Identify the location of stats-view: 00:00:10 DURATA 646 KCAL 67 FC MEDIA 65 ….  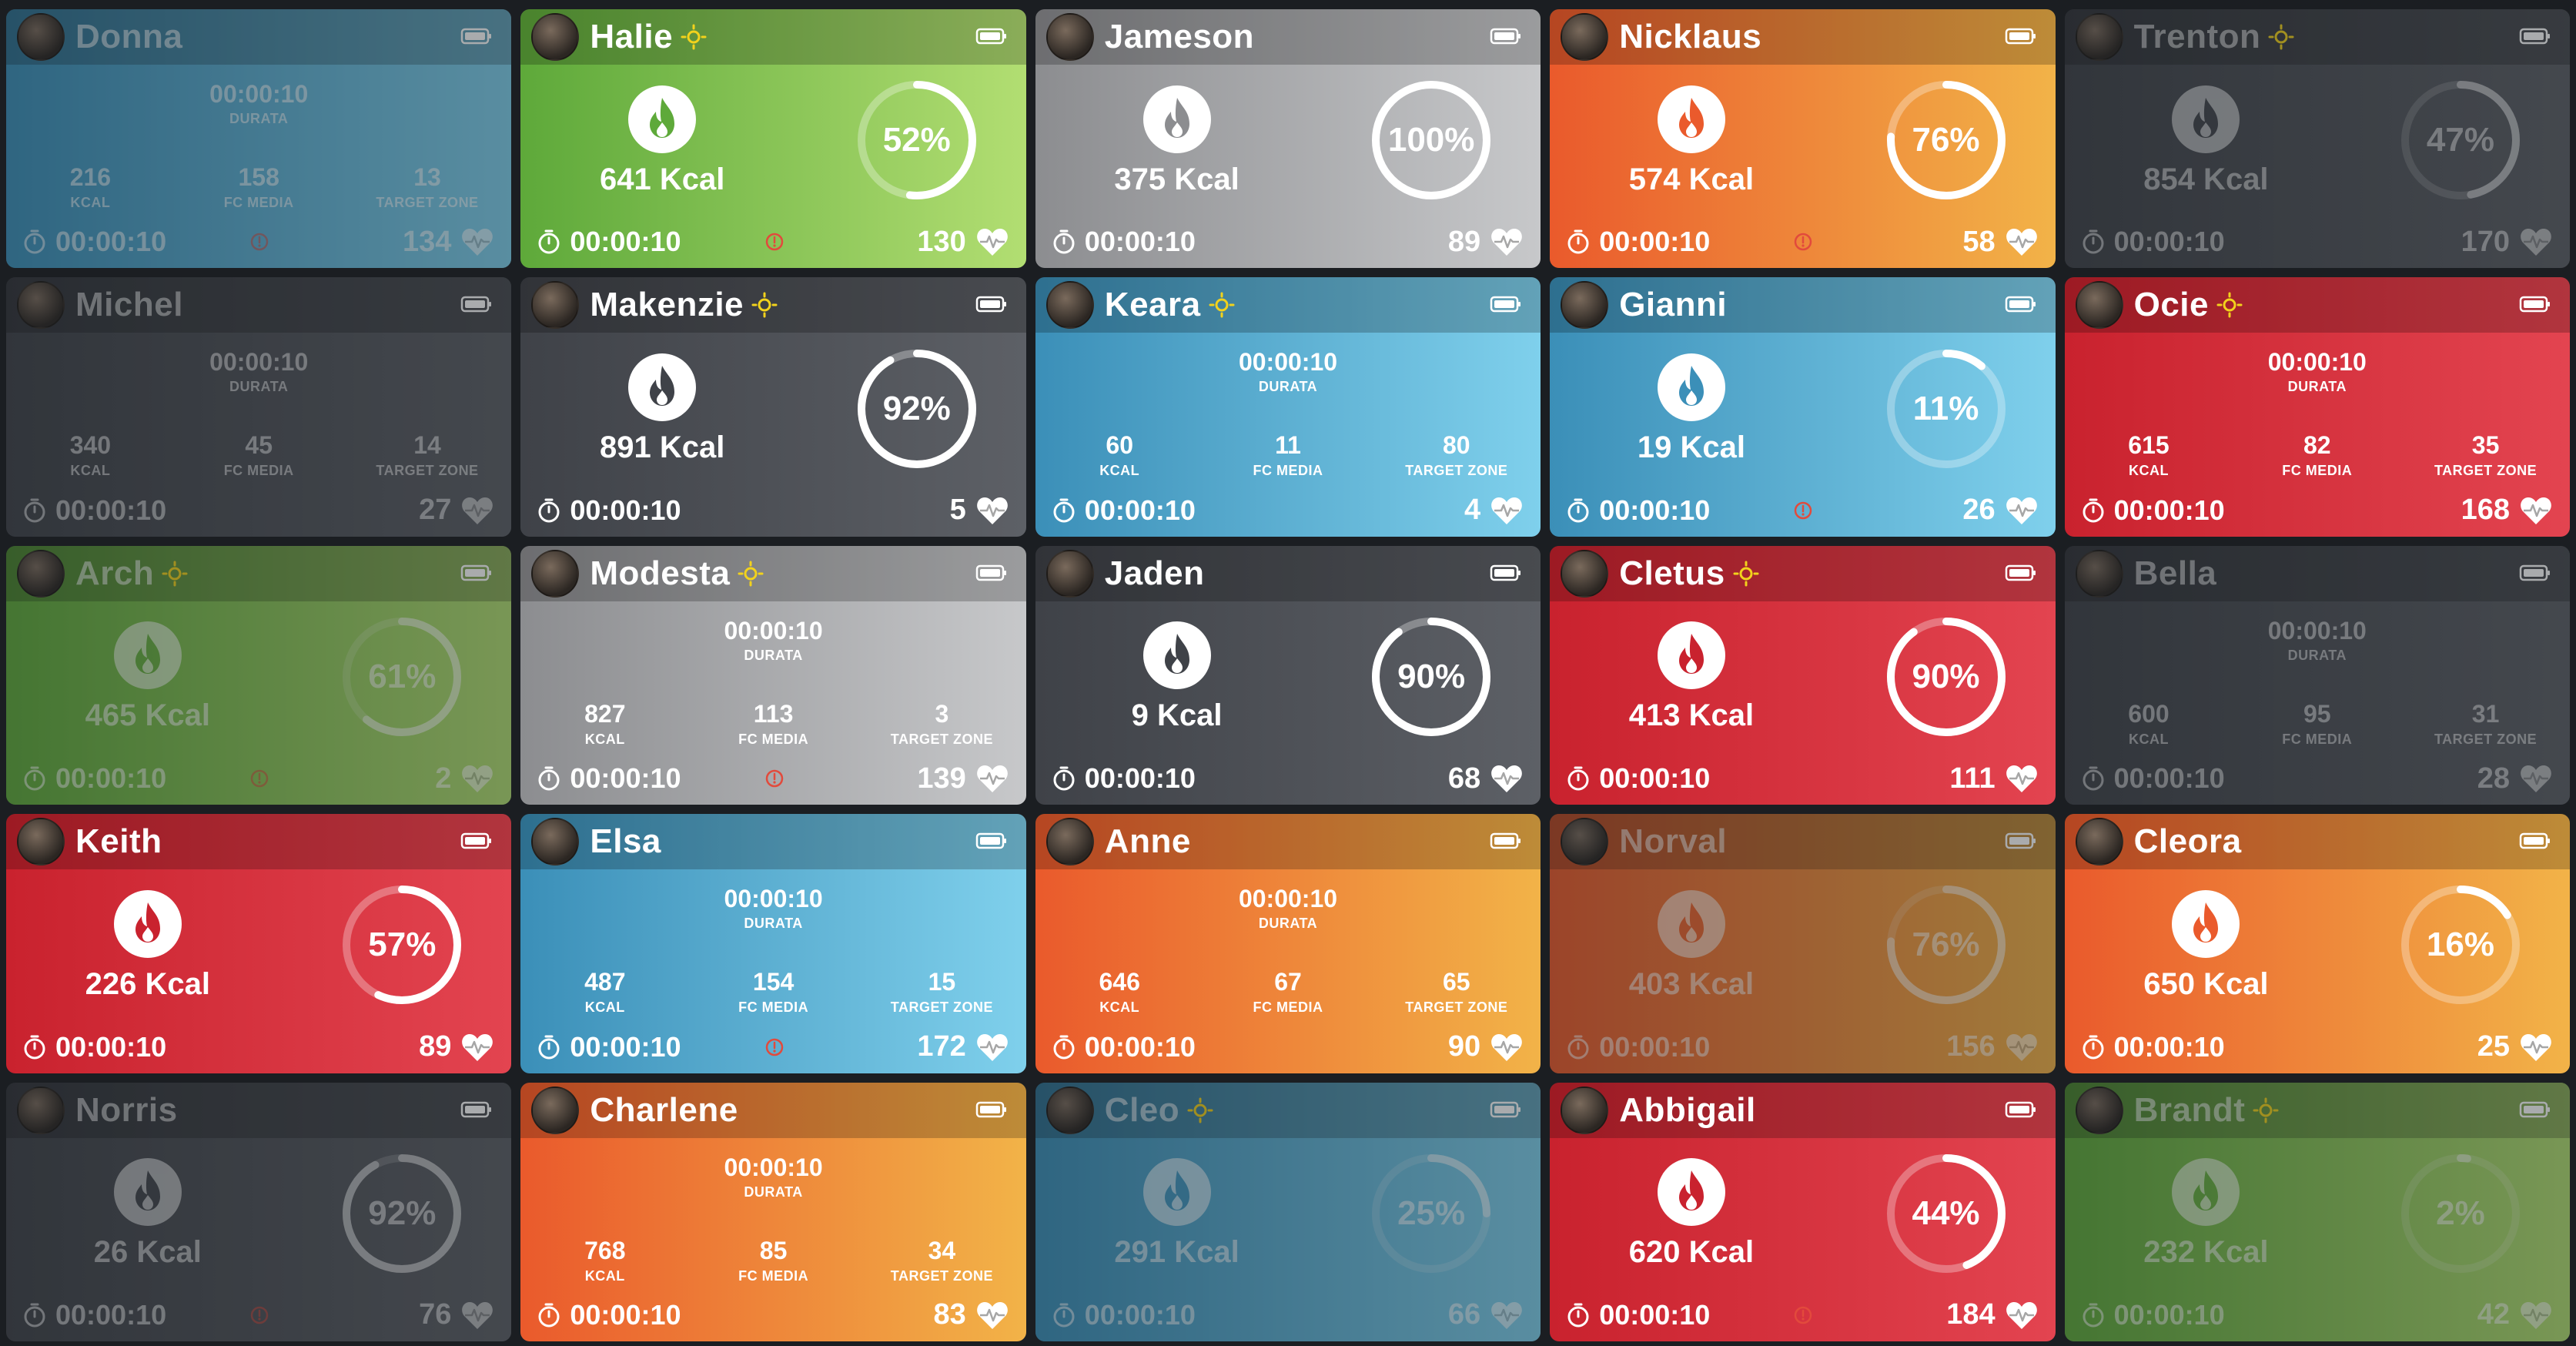
(1288, 945).